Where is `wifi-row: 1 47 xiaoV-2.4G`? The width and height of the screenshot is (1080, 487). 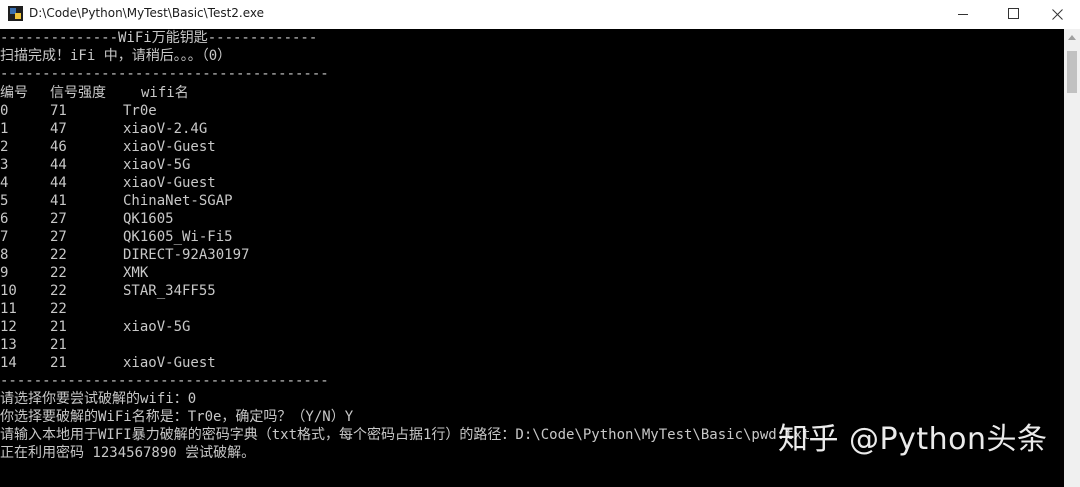
wifi-row: 1 47 xiaoV-2.4G is located at coordinates (200, 129).